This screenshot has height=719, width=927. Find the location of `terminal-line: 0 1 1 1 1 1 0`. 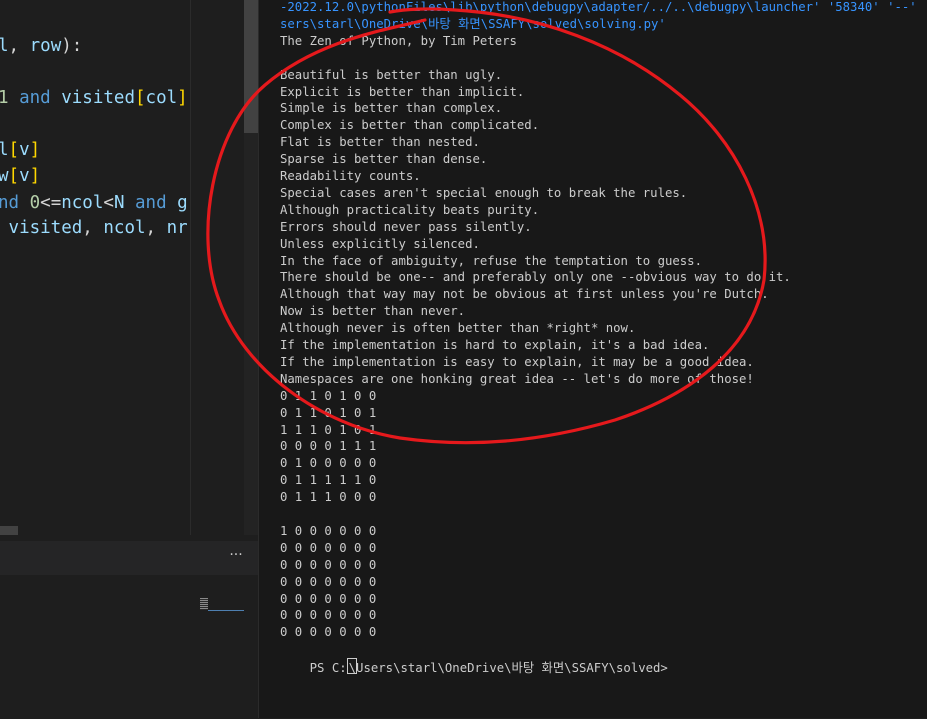

terminal-line: 0 1 1 1 1 1 0 is located at coordinates (328, 480).